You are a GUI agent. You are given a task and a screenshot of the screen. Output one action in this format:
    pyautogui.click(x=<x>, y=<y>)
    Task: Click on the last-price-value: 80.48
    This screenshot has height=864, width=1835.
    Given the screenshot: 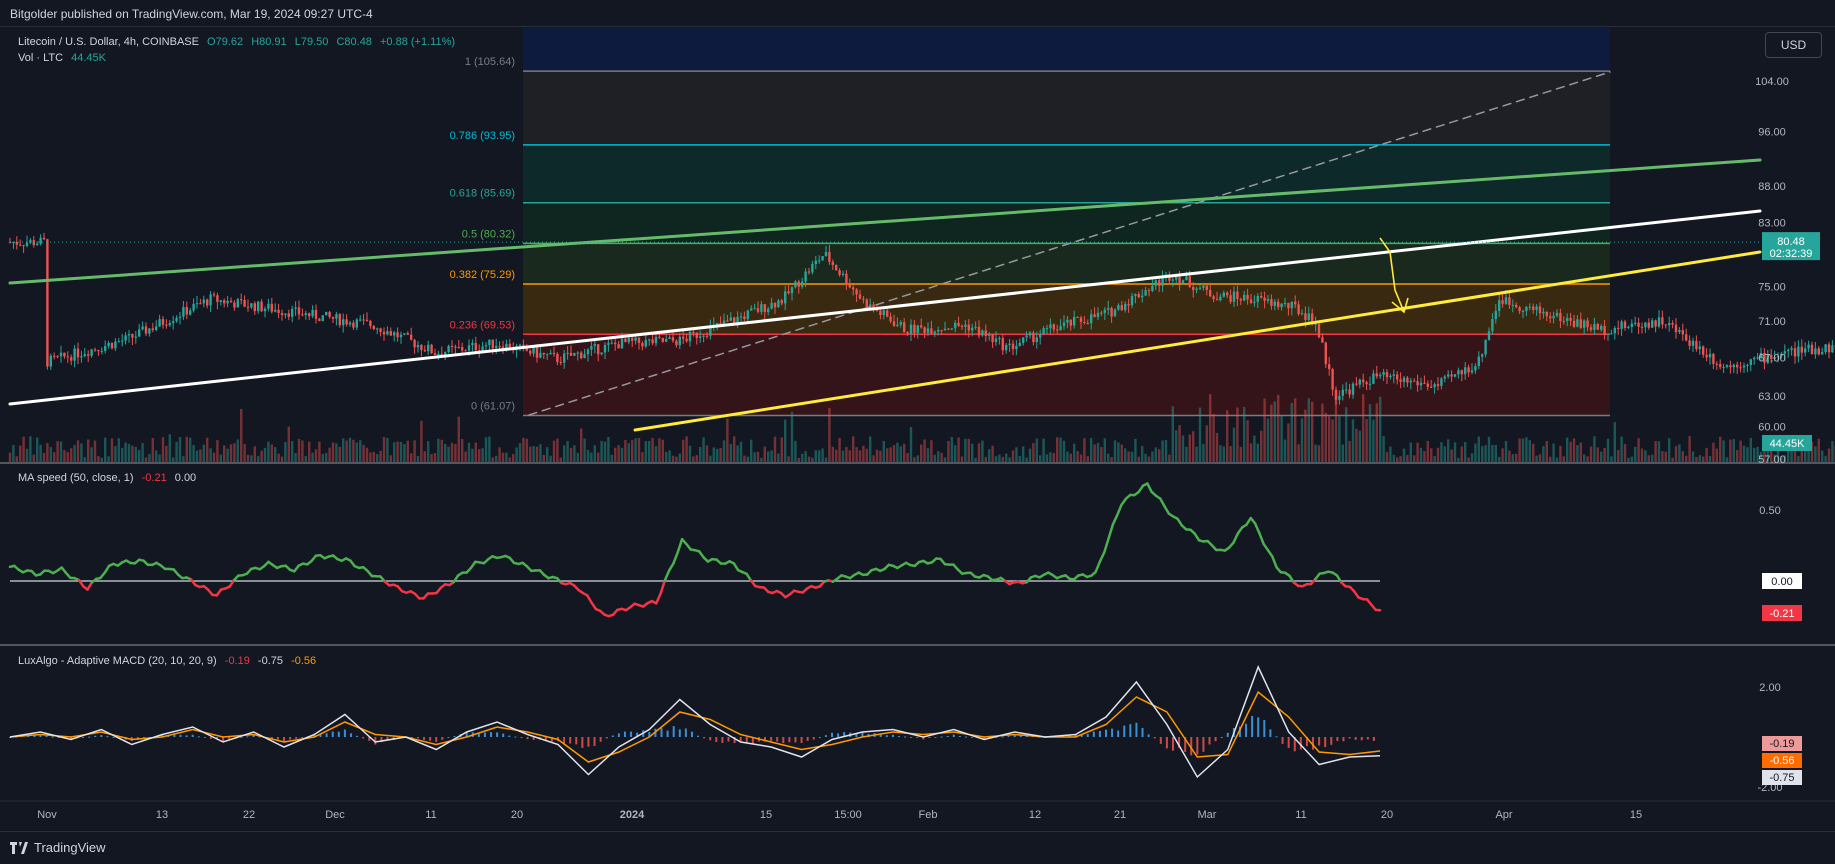 What is the action you would take?
    pyautogui.click(x=1791, y=242)
    